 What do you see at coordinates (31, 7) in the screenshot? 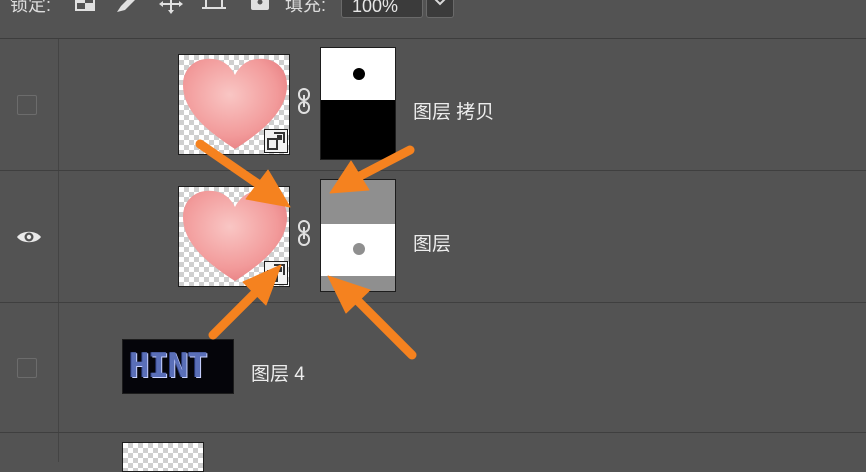
I see `lock-label: 锁定:` at bounding box center [31, 7].